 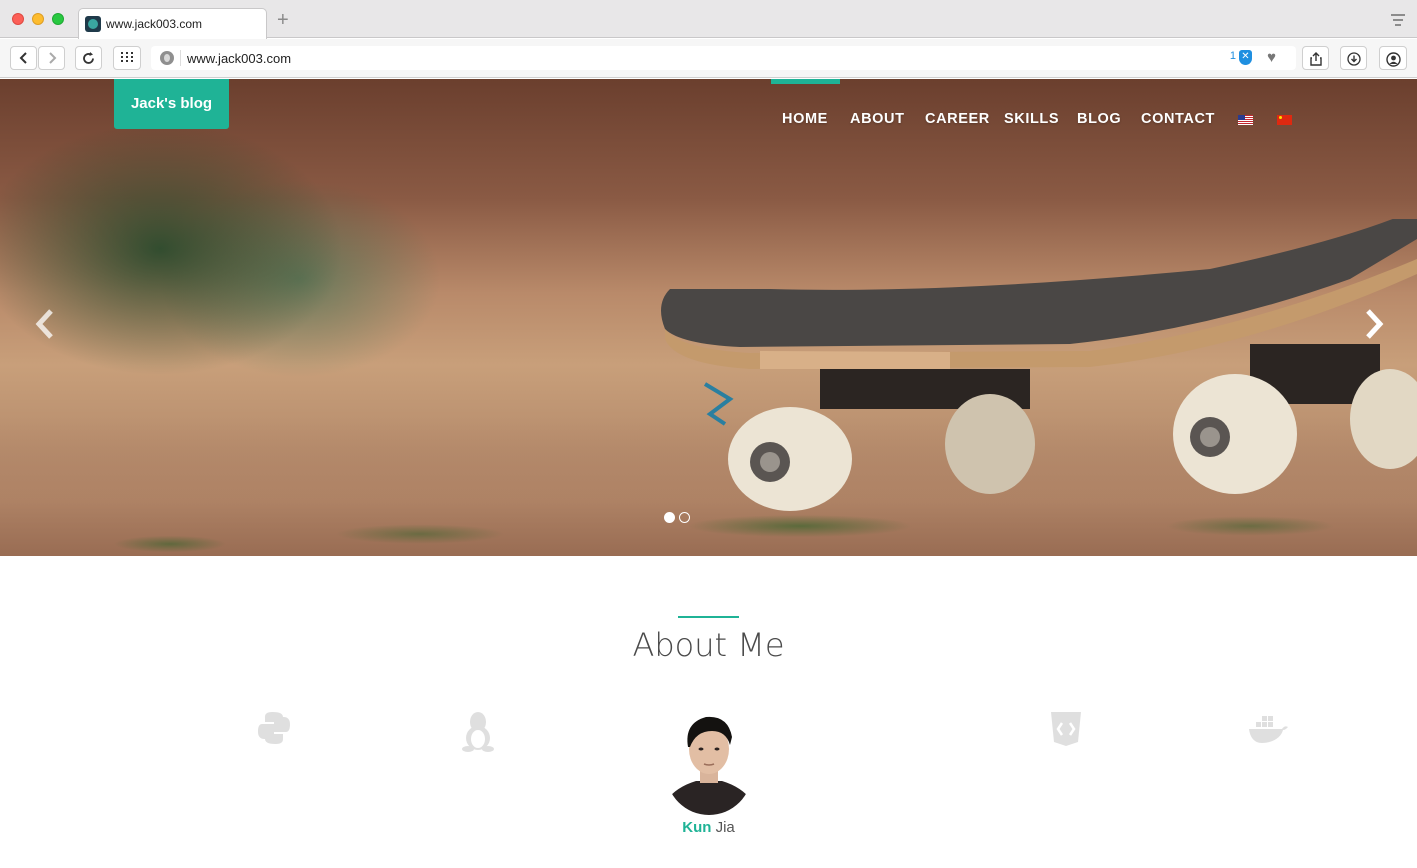 What do you see at coordinates (1245, 57) in the screenshot?
I see `ad-blocker-shield-icon: ✕` at bounding box center [1245, 57].